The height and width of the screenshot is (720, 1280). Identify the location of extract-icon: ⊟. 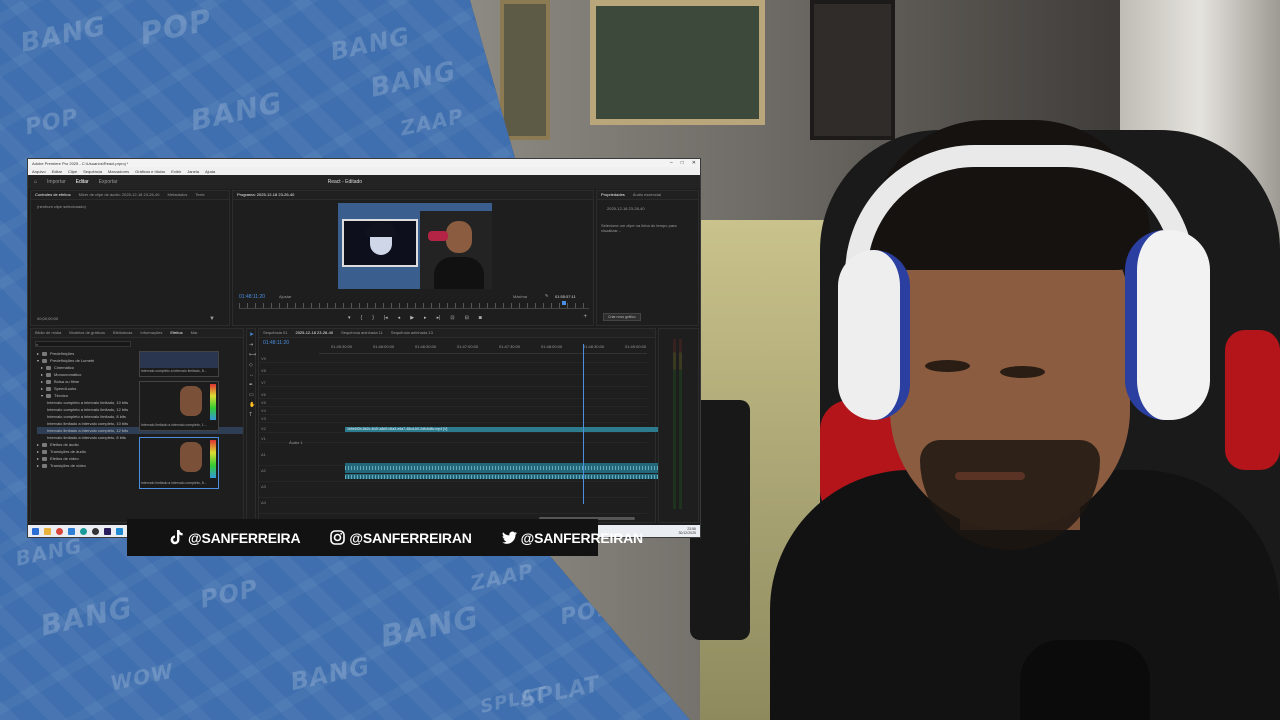
(467, 318).